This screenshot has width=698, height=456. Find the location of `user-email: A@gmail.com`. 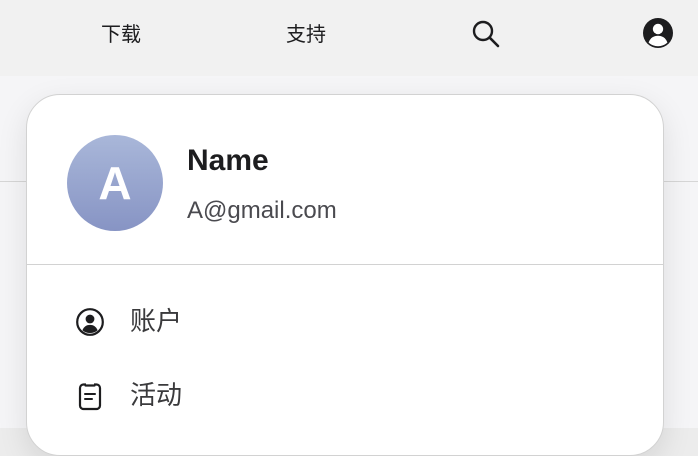

user-email: A@gmail.com is located at coordinates (262, 210).